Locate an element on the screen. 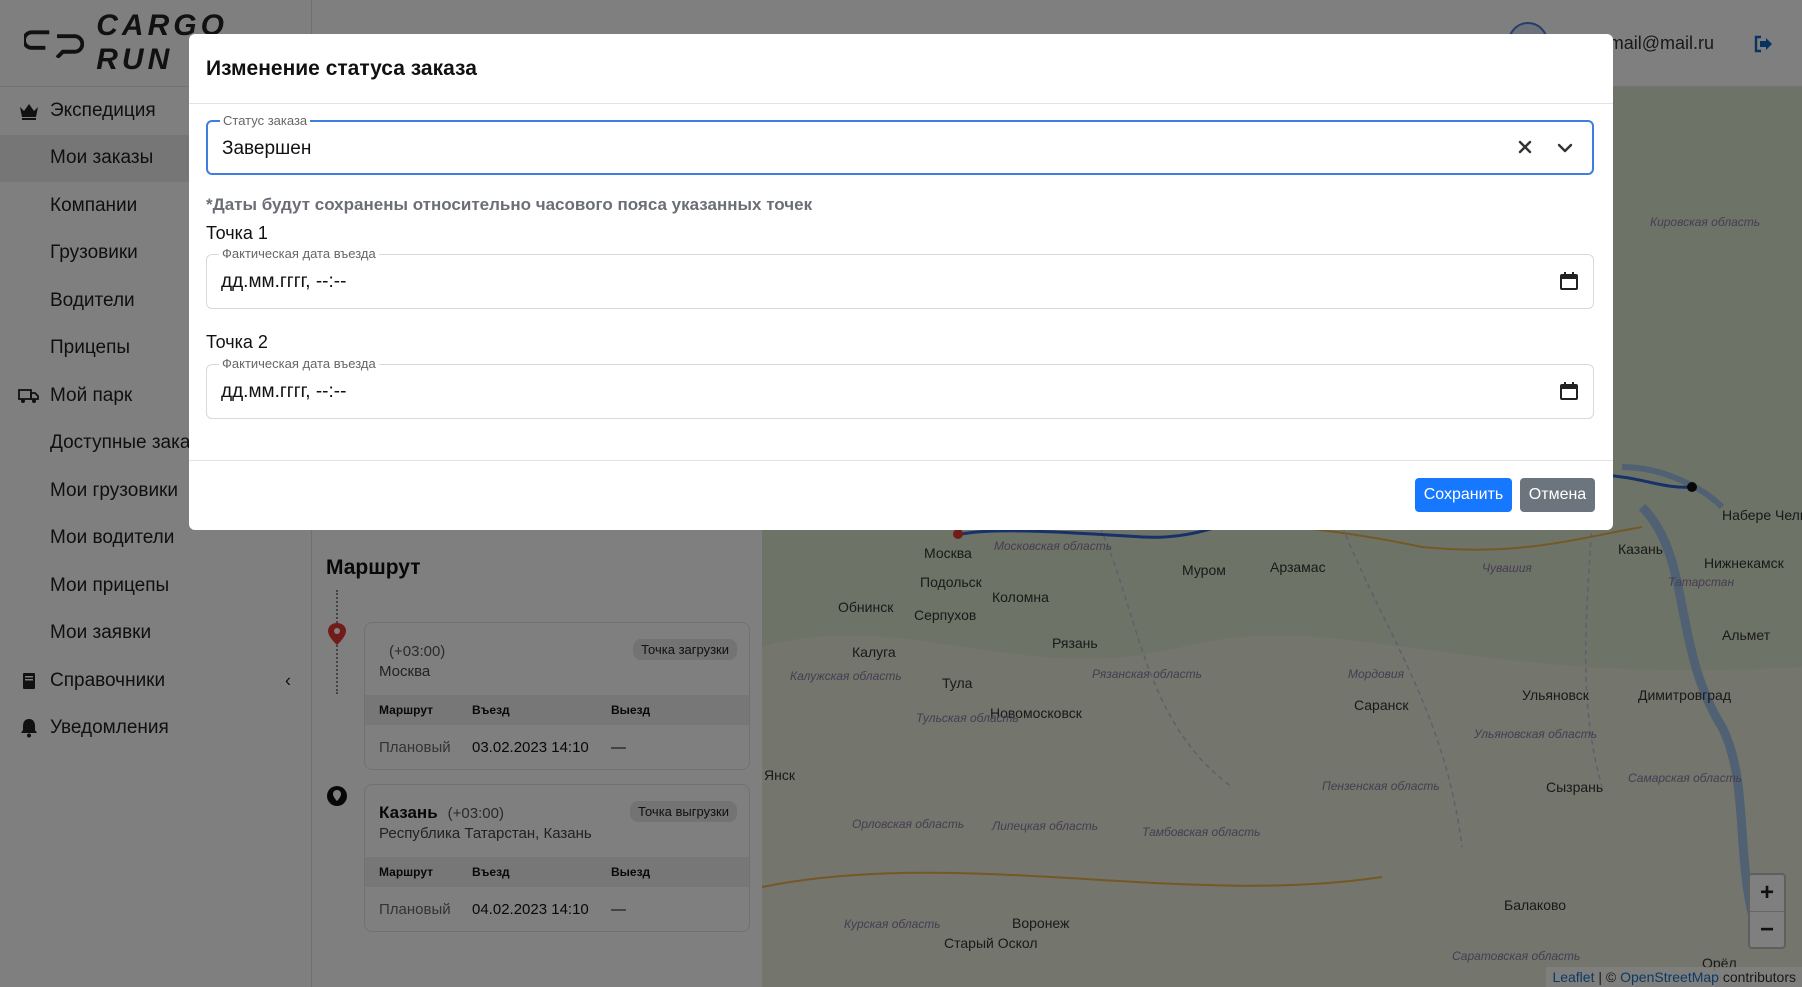  modal-title: Изменение статуса заказа is located at coordinates (341, 68).